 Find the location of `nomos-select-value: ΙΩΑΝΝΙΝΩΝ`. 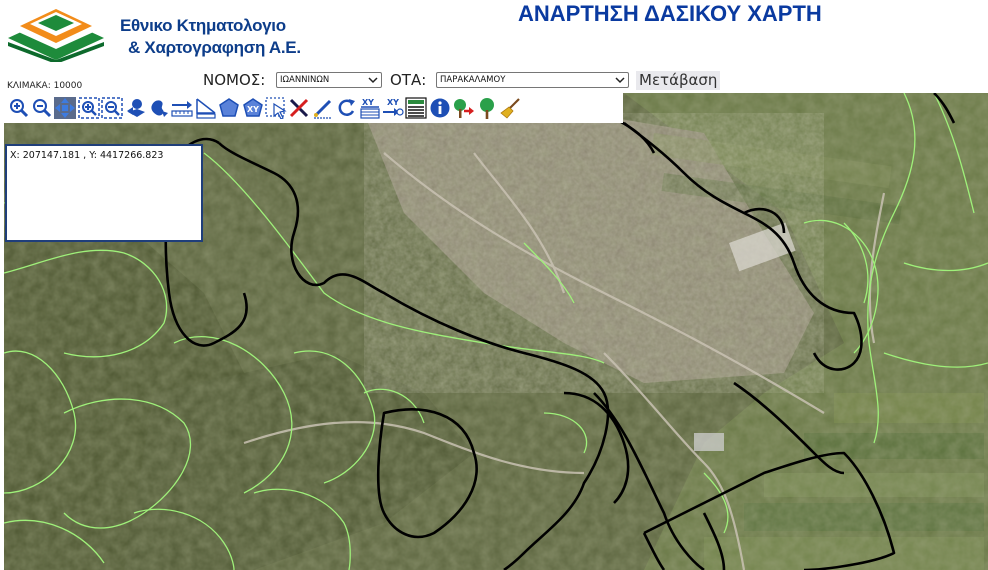

nomos-select-value: ΙΩΑΝΝΙΝΩΝ is located at coordinates (305, 80).